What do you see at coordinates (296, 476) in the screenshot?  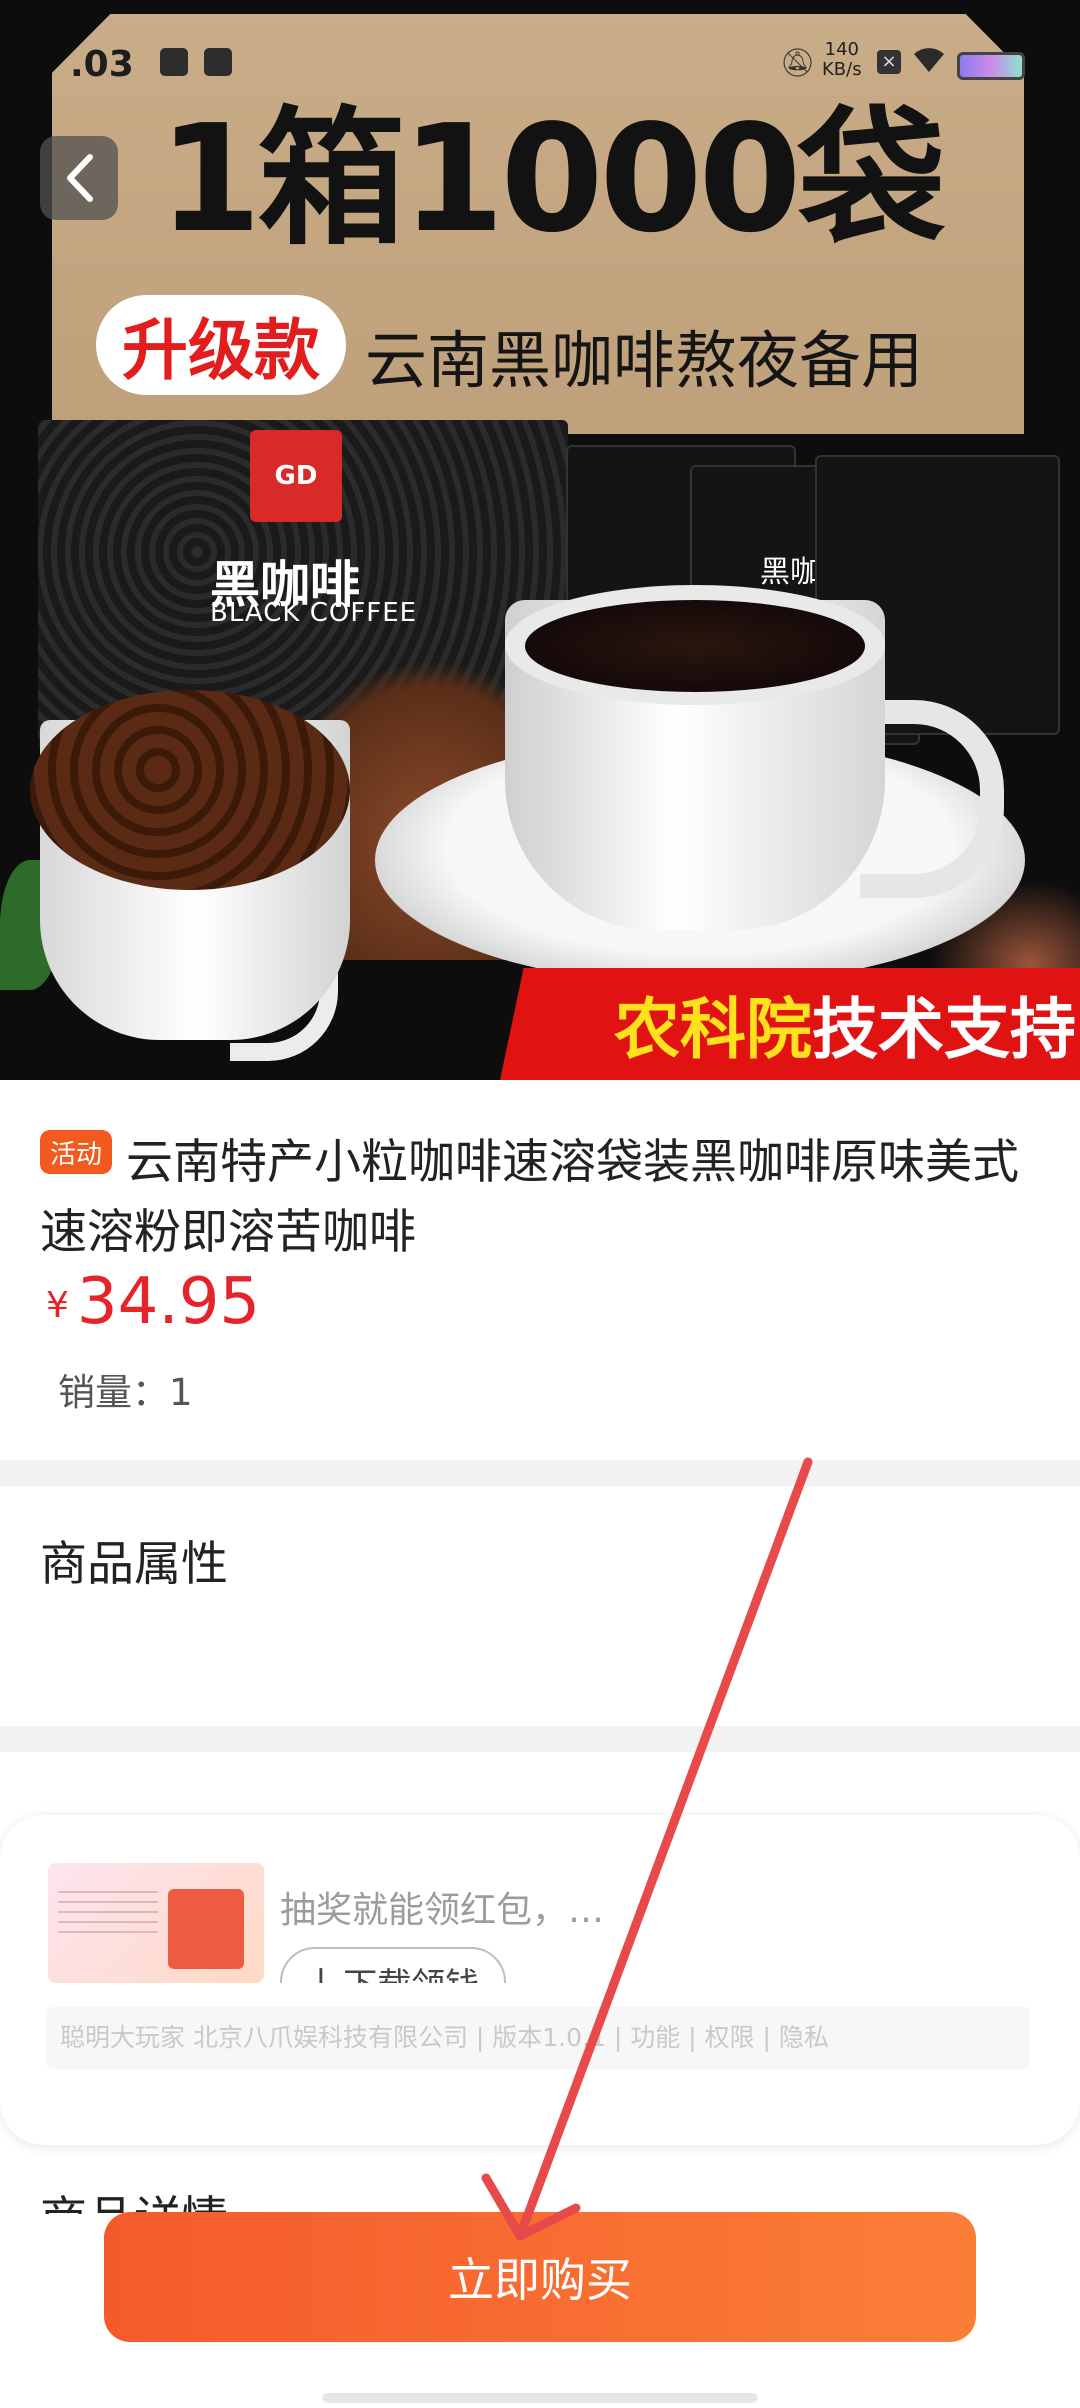 I see `brand-logo: GD` at bounding box center [296, 476].